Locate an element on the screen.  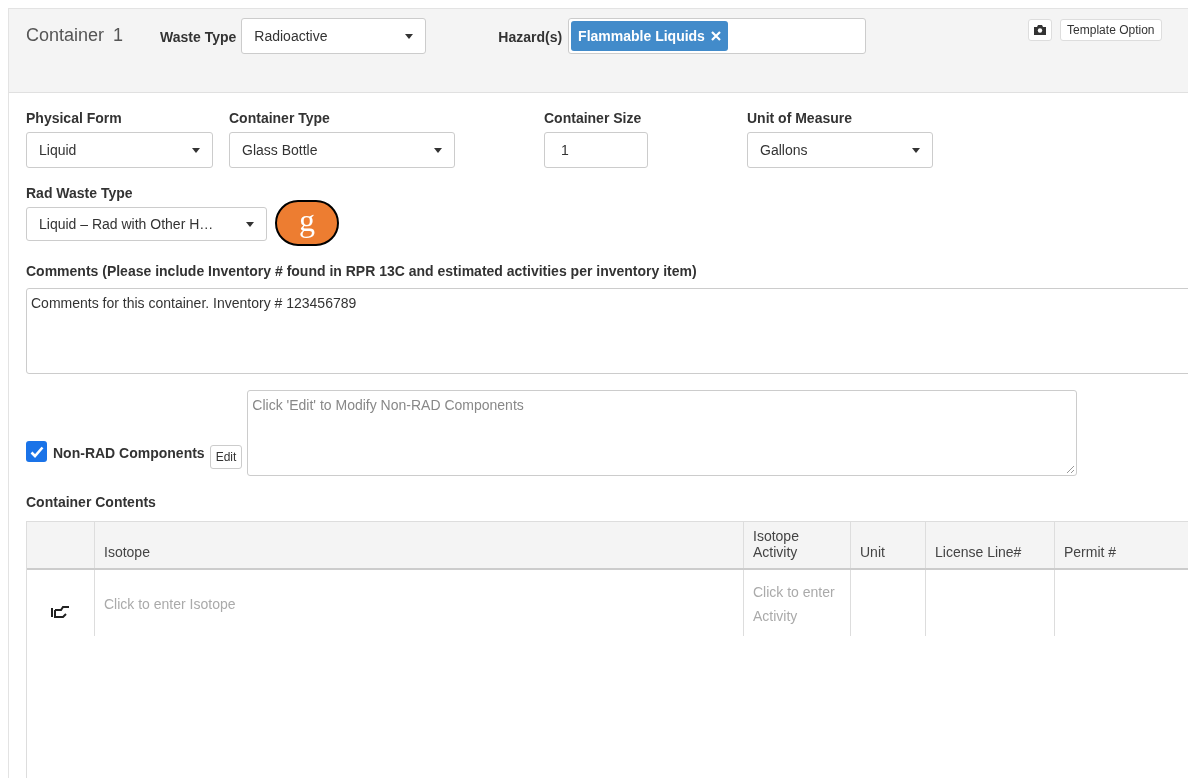
edit-button: Edit is located at coordinates (226, 457).